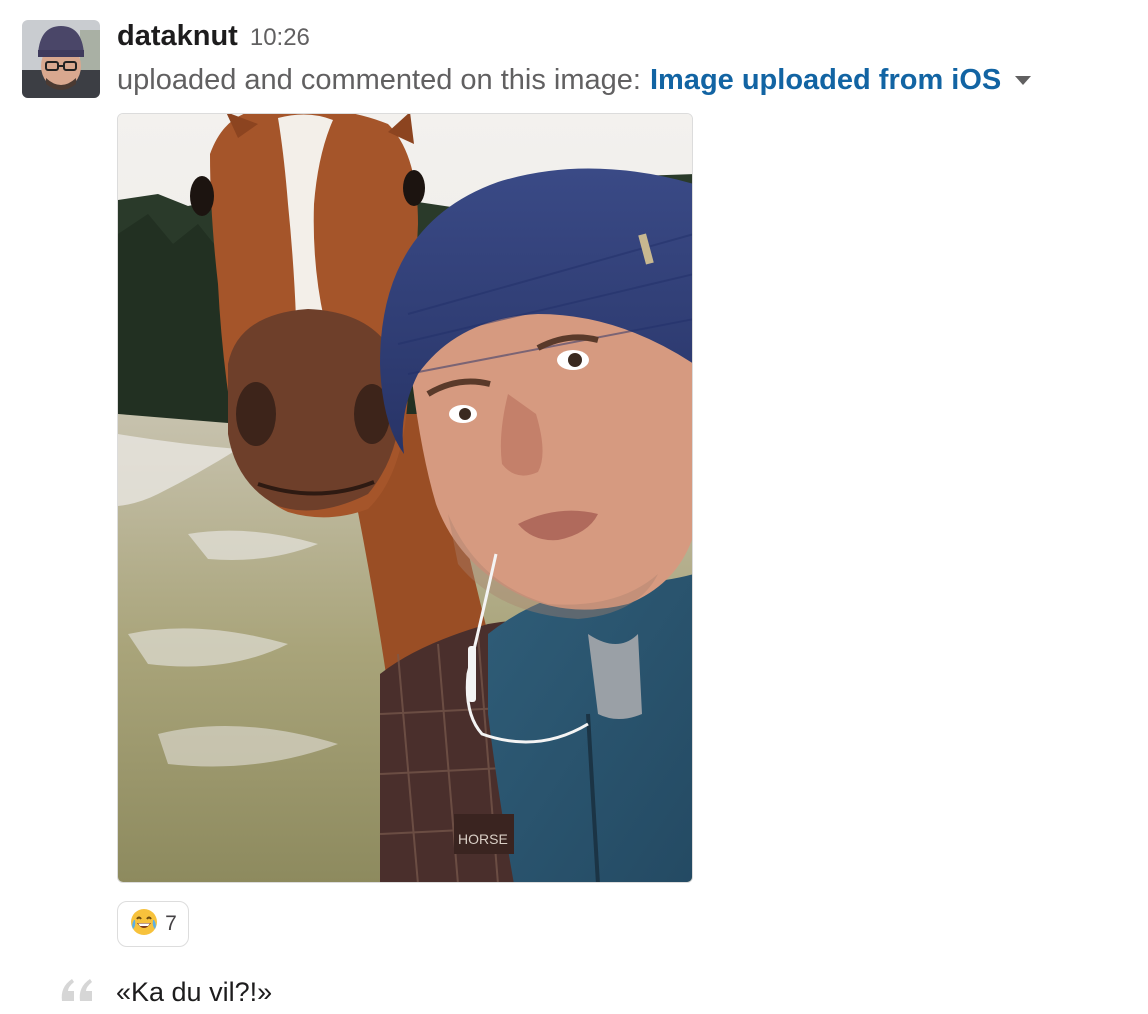 The height and width of the screenshot is (1014, 1148). I want to click on reaction-count: 7, so click(171, 923).